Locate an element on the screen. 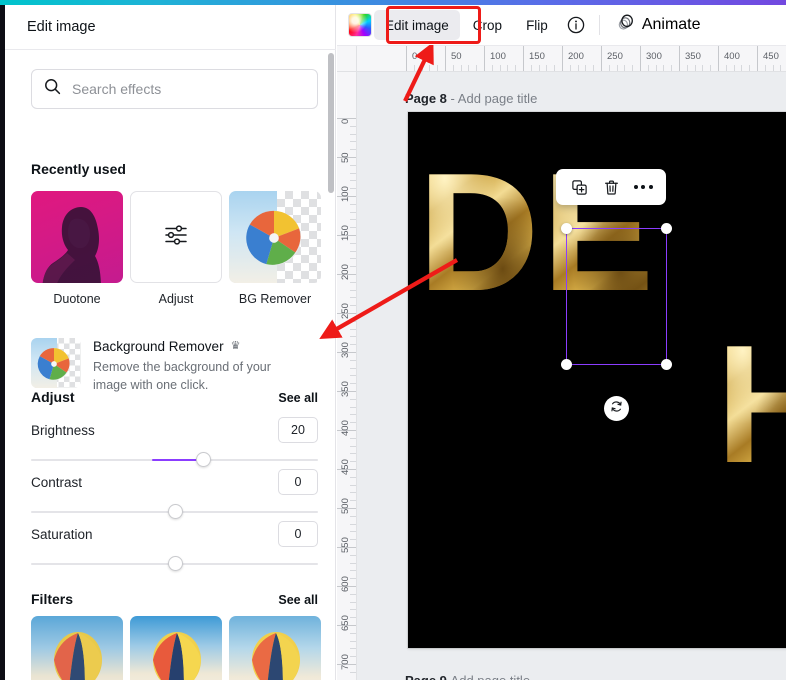 This screenshot has width=786, height=680. rainbow-color-swatch is located at coordinates (360, 25).